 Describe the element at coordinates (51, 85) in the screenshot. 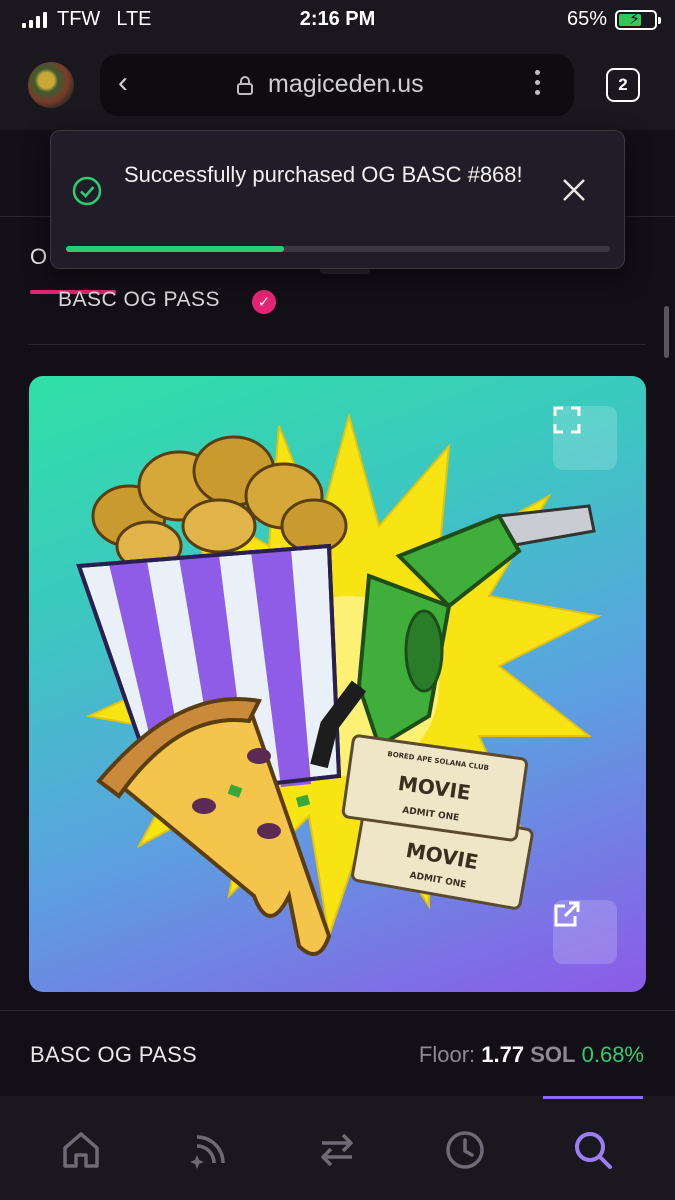

I see `profile-avatar` at that location.